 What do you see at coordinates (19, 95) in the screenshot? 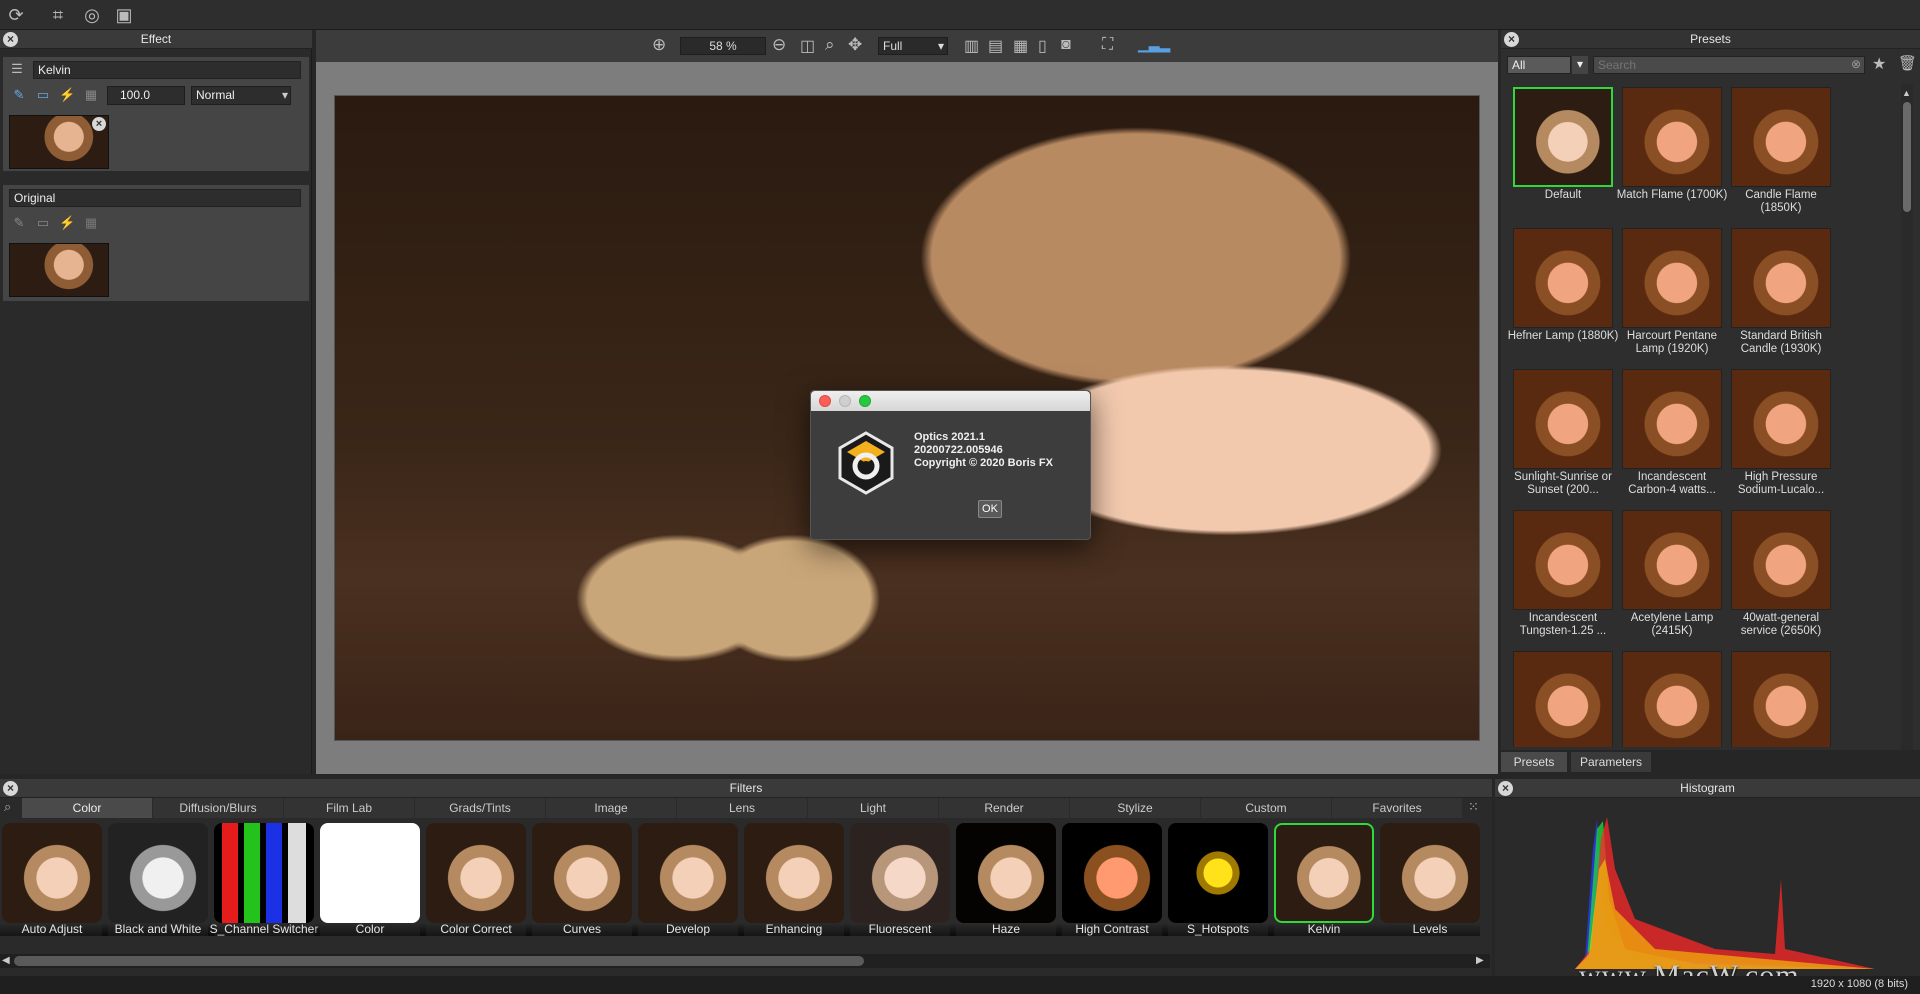
I see `edit-icon: ✎` at bounding box center [19, 95].